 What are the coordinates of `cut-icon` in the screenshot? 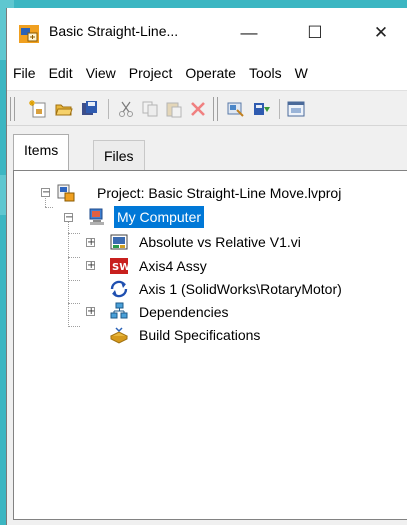 It's located at (126, 109).